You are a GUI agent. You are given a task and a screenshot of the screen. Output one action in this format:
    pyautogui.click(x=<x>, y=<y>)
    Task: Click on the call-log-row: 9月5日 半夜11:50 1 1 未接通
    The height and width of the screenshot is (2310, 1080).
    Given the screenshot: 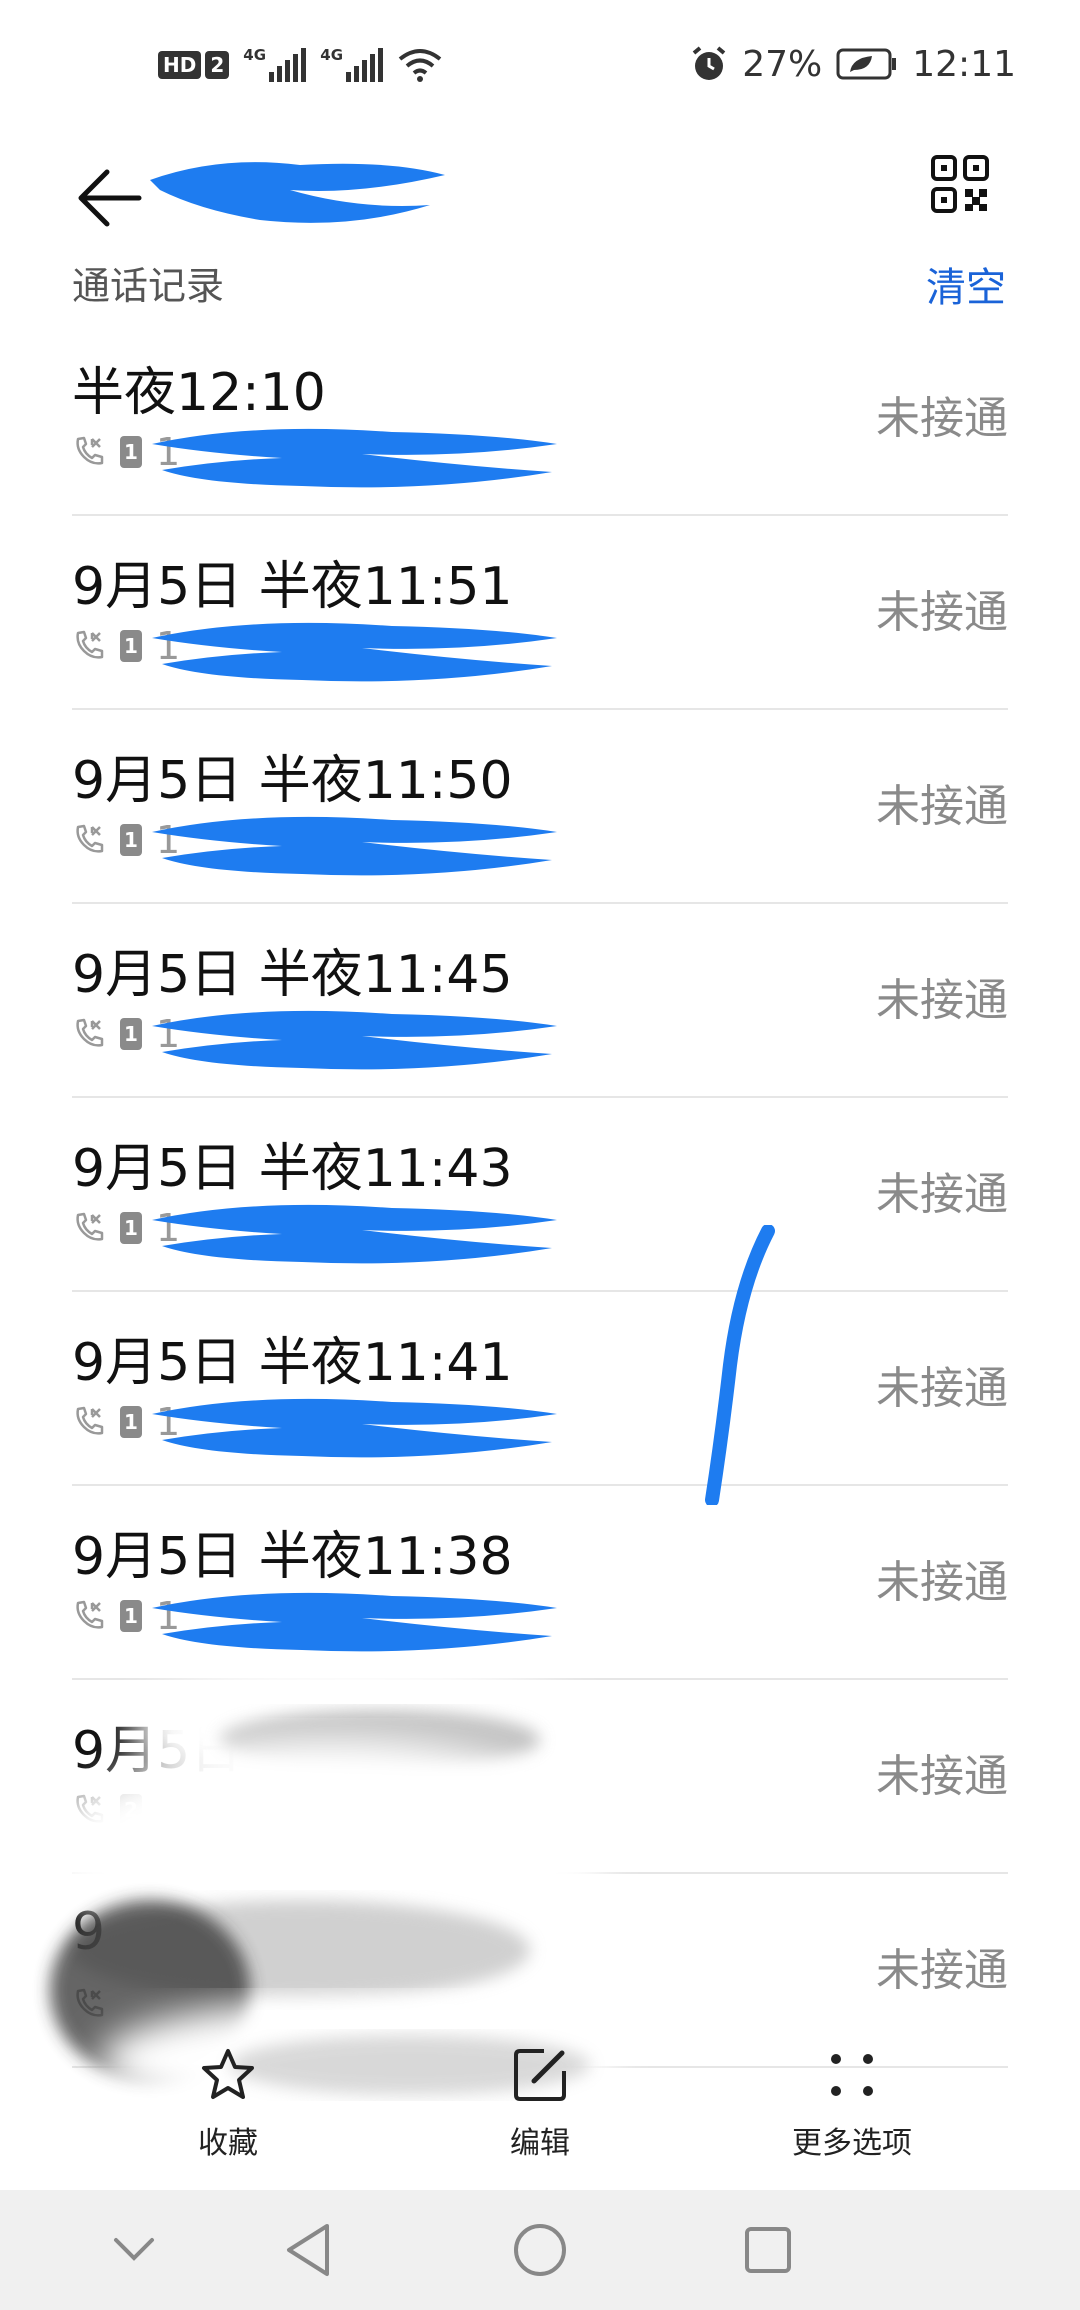 What is the action you would take?
    pyautogui.click(x=540, y=807)
    